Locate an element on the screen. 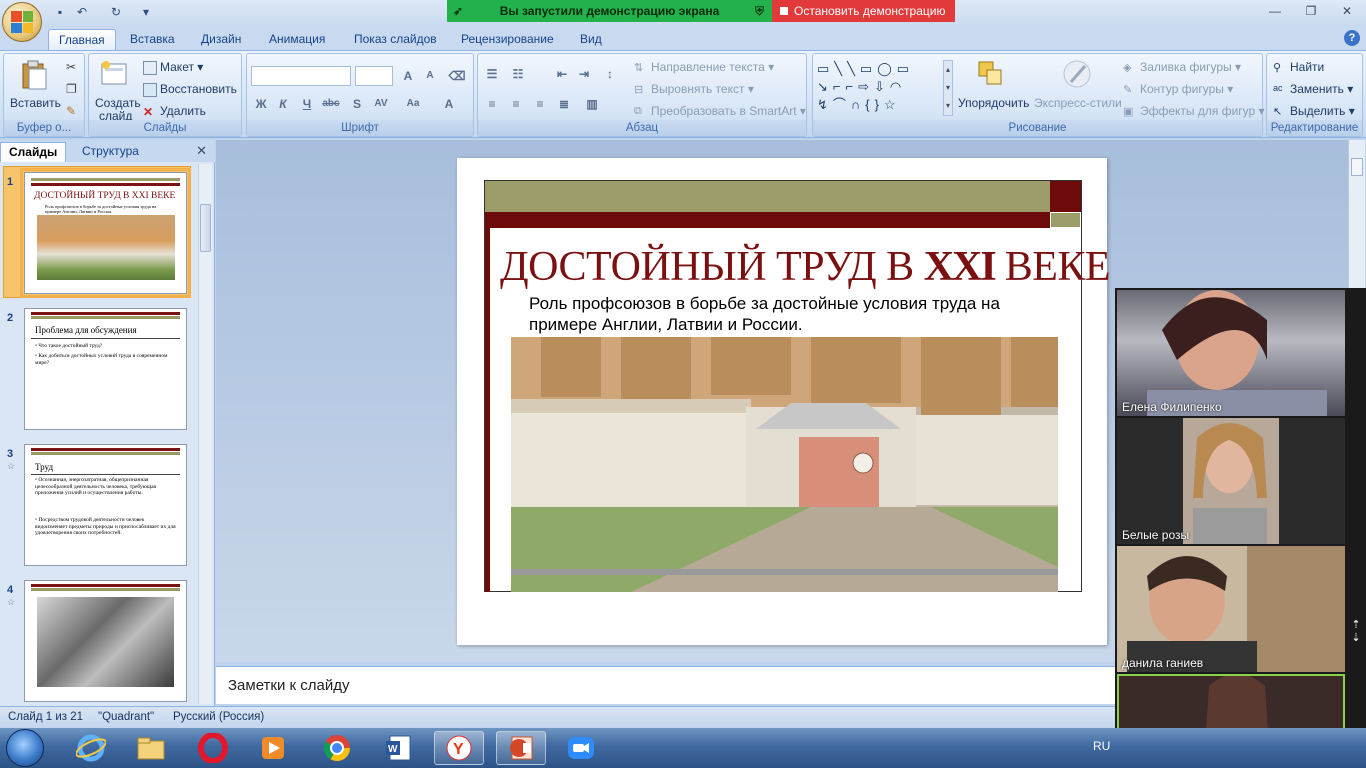  tab-slideshow: Показ слайдов is located at coordinates (395, 39).